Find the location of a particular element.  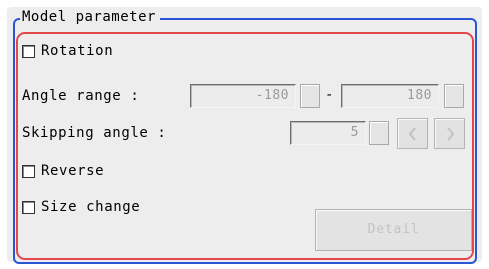

angle-range-max-input: 180 is located at coordinates (390, 96).